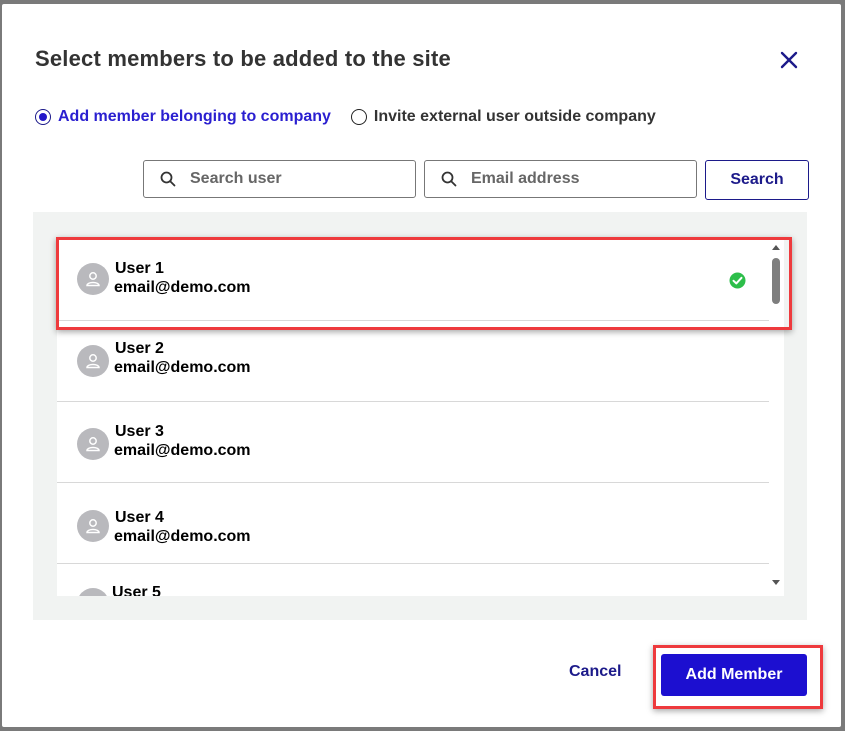 This screenshot has height=731, width=845. What do you see at coordinates (571, 179) in the screenshot?
I see `email-address-input` at bounding box center [571, 179].